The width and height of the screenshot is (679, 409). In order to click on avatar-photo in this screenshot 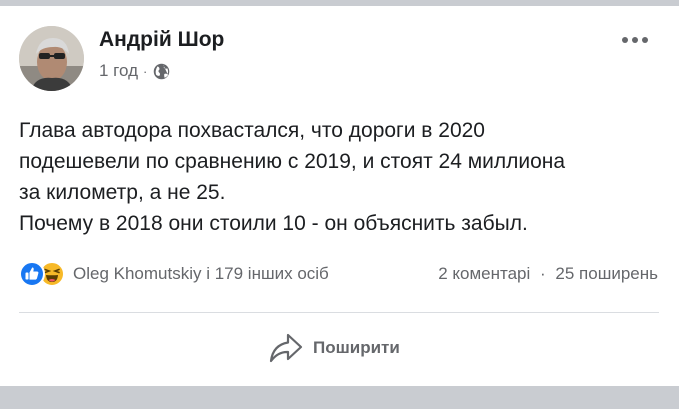, I will do `click(51, 58)`.